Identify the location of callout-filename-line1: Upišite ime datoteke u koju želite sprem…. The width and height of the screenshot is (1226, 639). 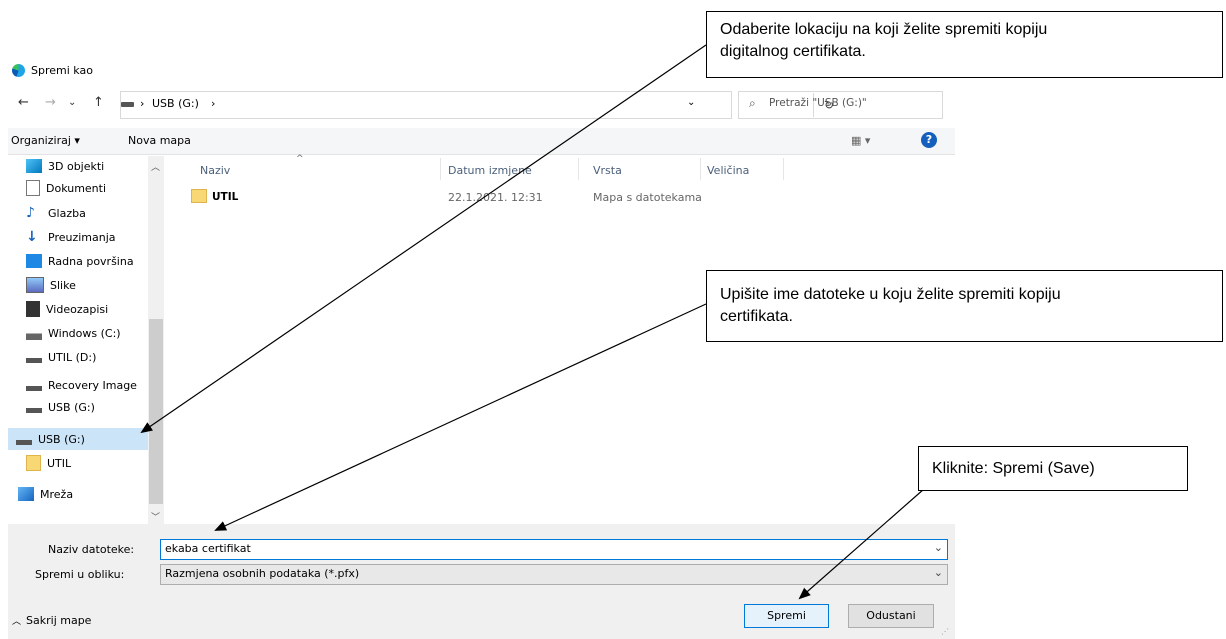
(890, 294).